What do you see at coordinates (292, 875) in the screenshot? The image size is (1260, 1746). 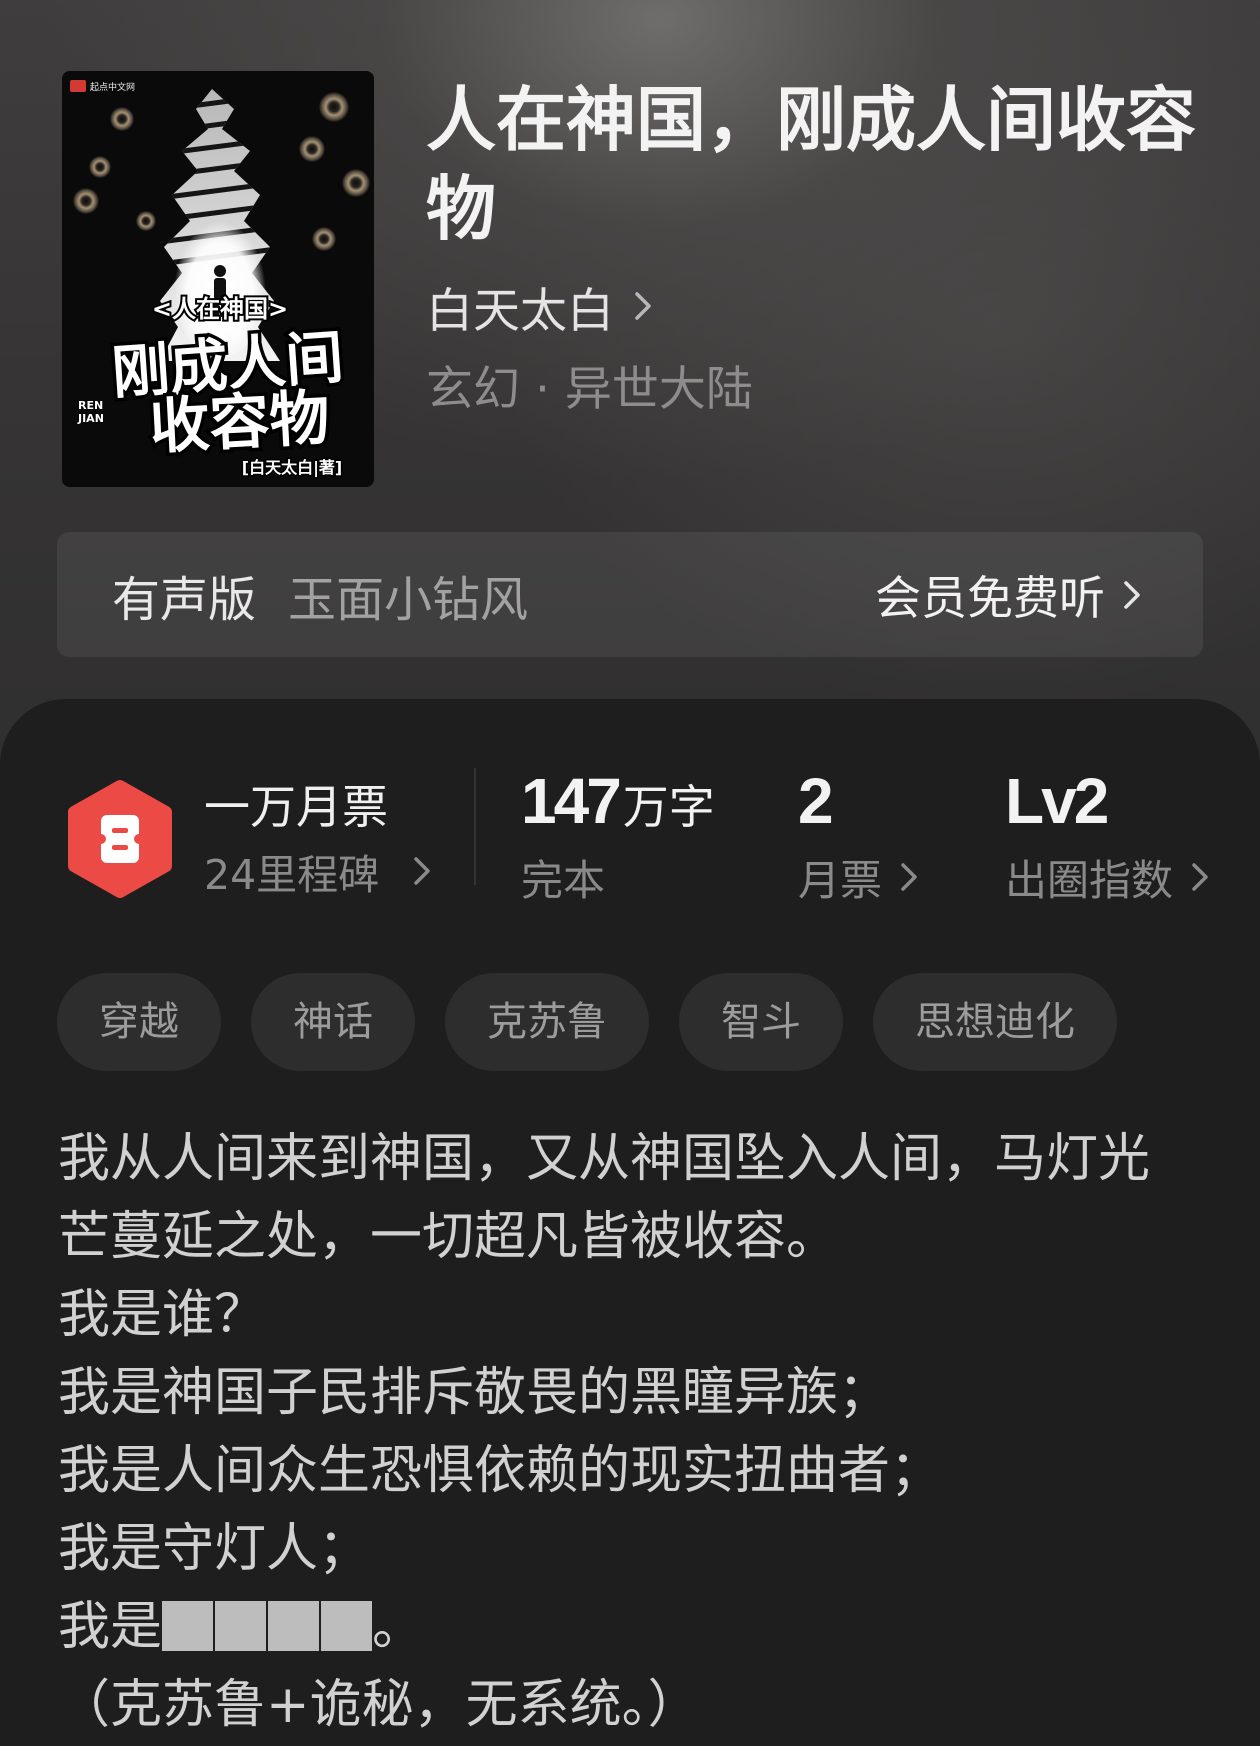 I see `milestone-count: 24里程碑` at bounding box center [292, 875].